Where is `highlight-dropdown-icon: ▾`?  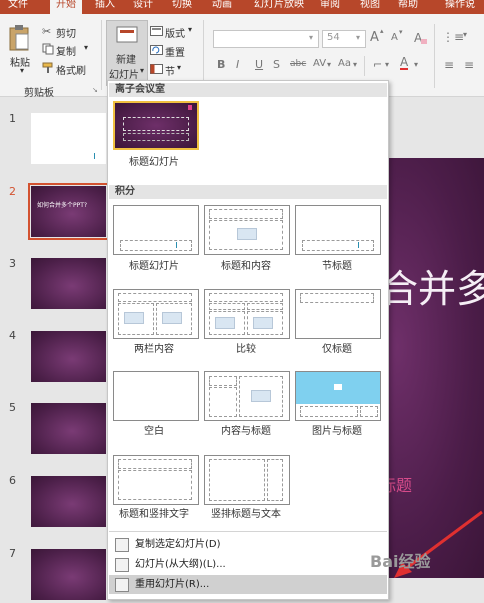
highlight-dropdown-icon: ▾ is located at coordinates (387, 64).